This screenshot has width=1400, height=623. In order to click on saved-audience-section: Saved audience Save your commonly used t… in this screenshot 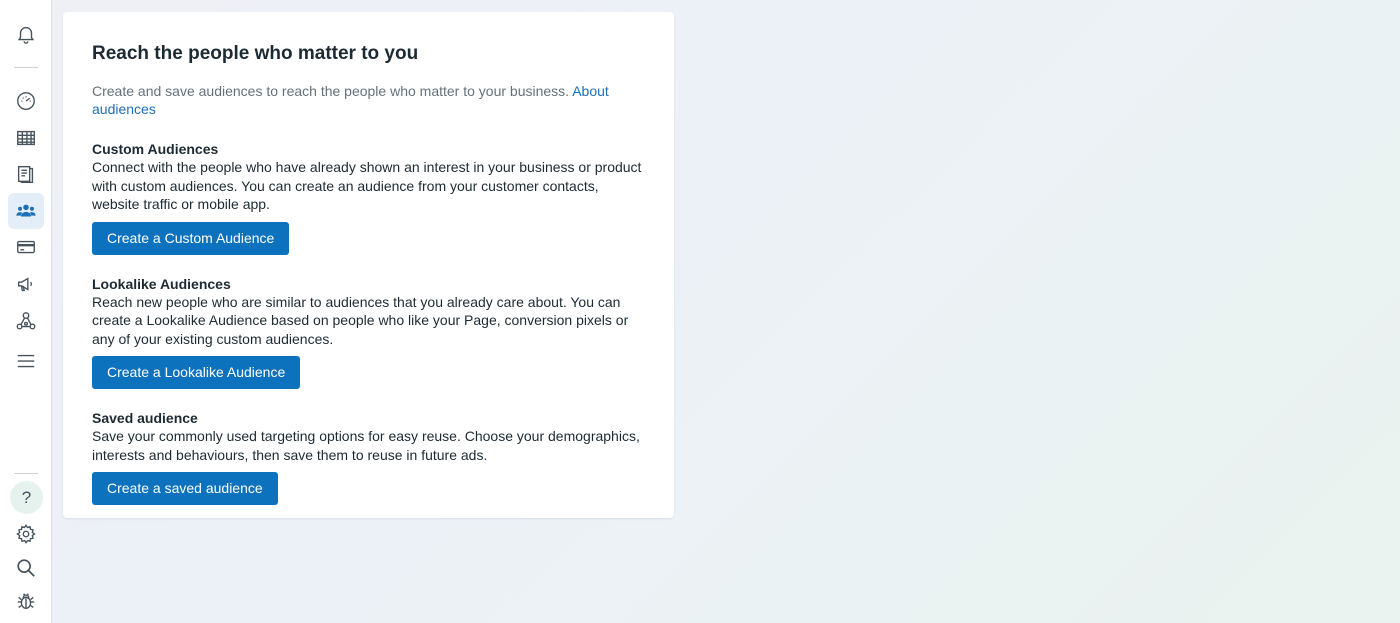, I will do `click(368, 457)`.